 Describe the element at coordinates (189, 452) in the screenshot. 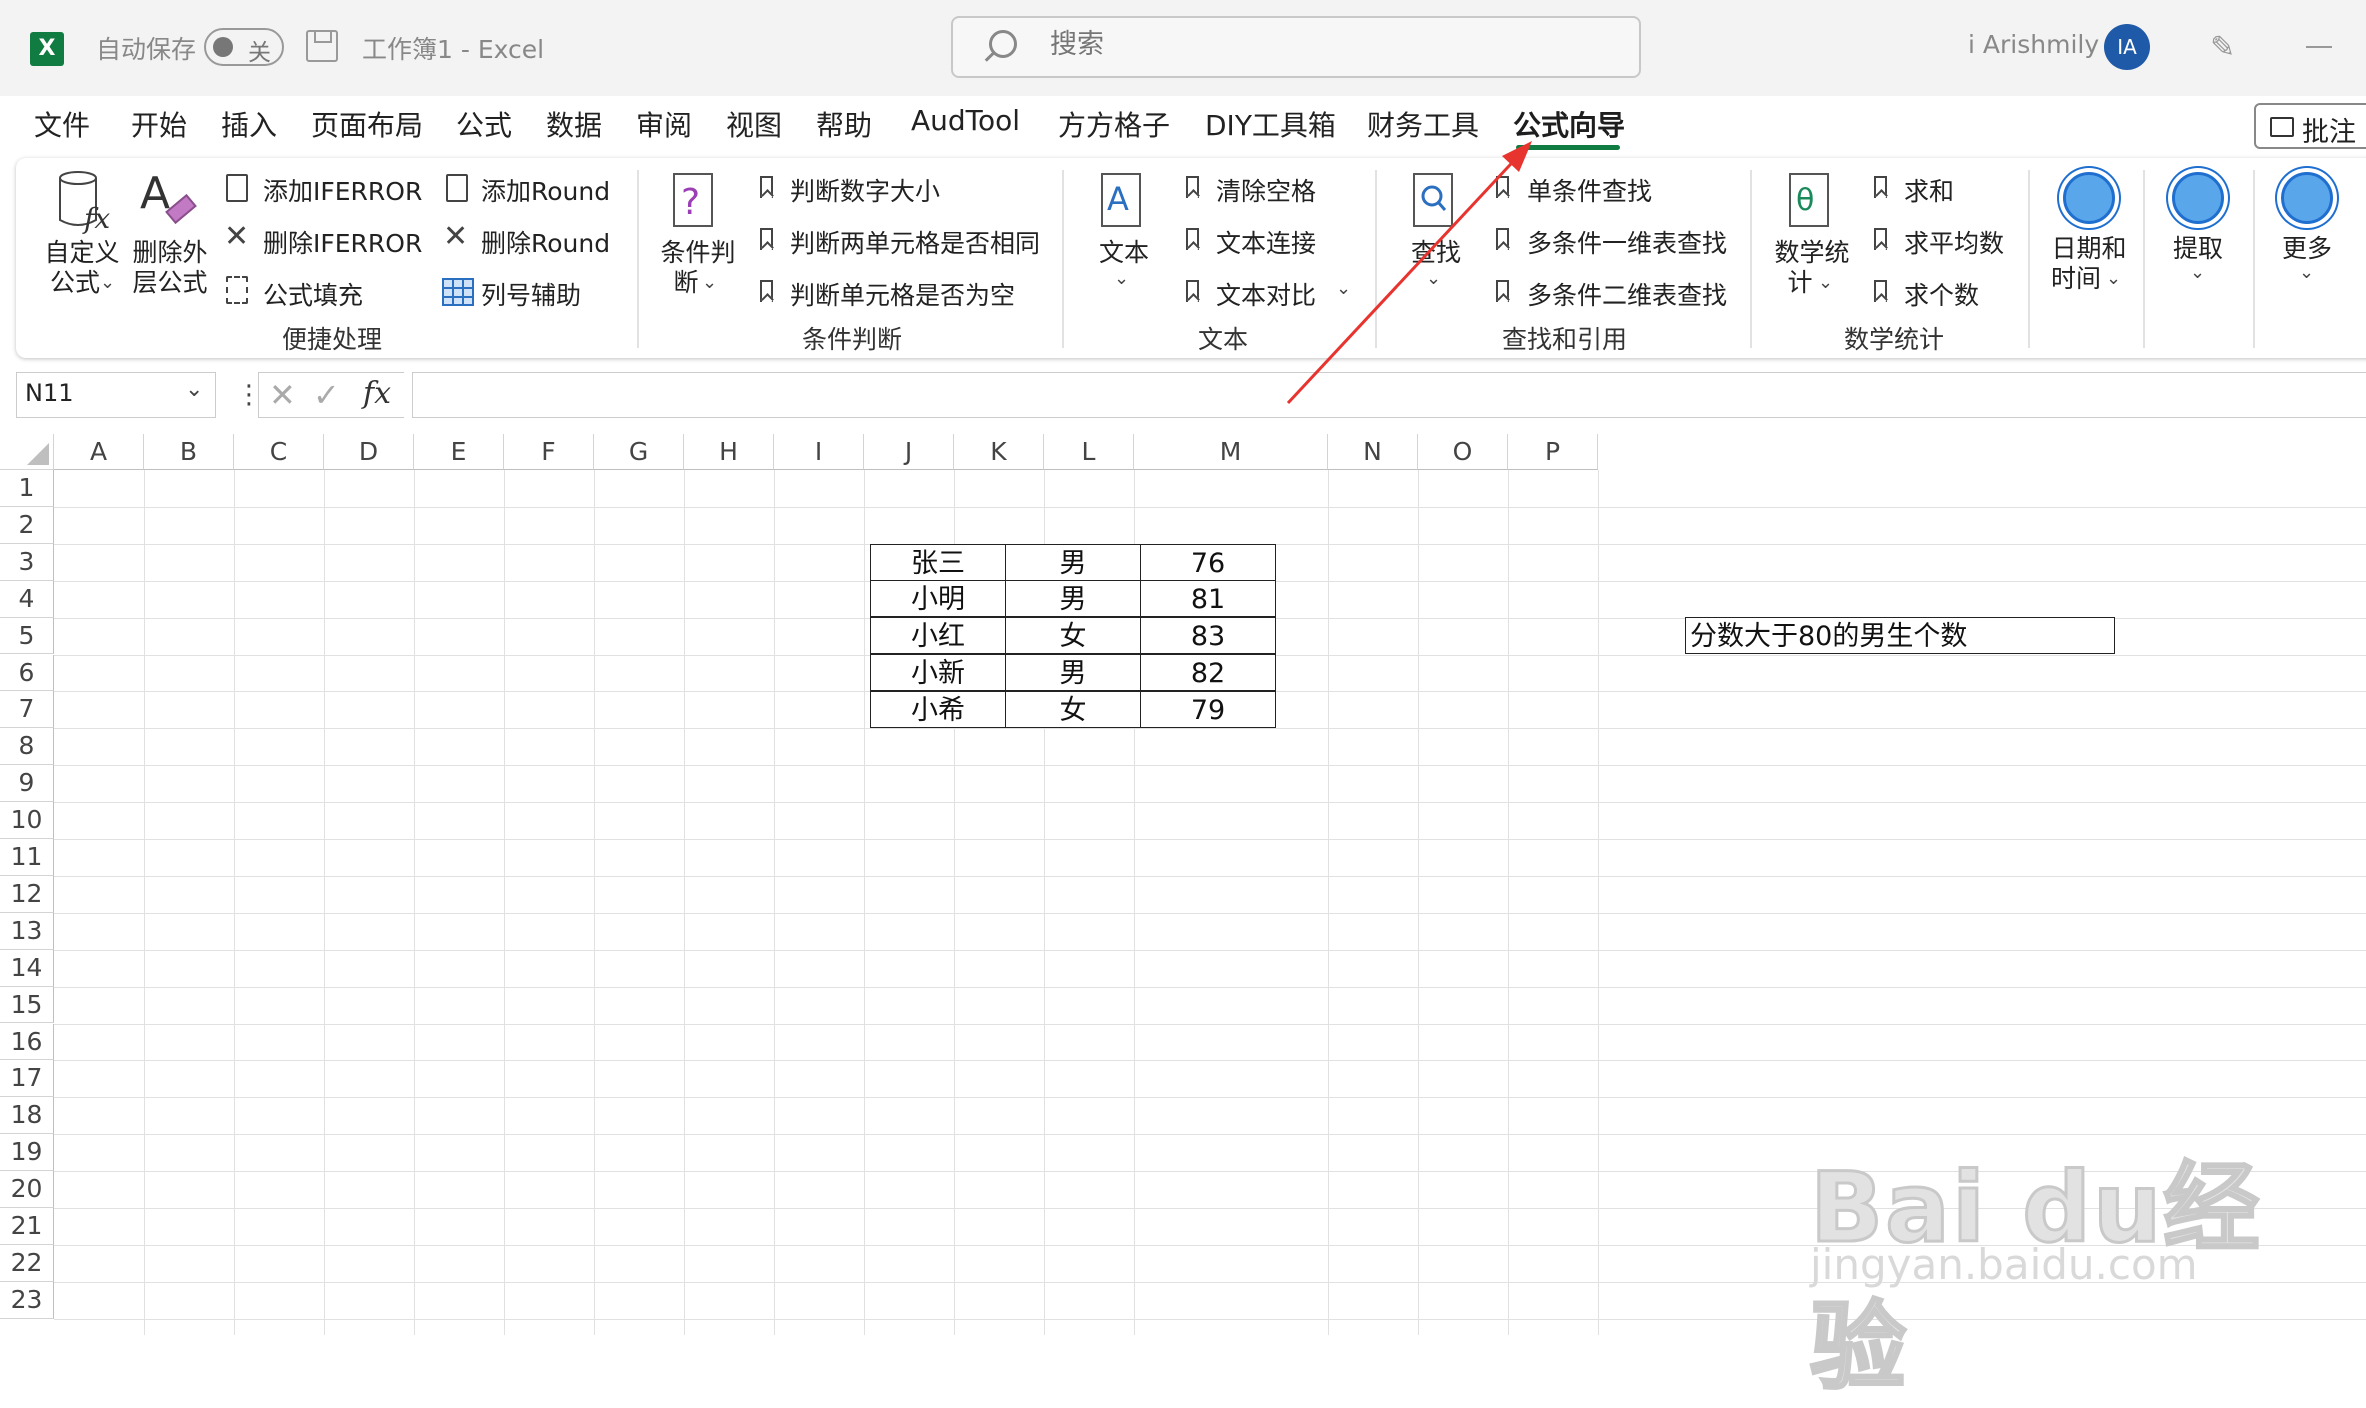

I see `column-header: B` at that location.